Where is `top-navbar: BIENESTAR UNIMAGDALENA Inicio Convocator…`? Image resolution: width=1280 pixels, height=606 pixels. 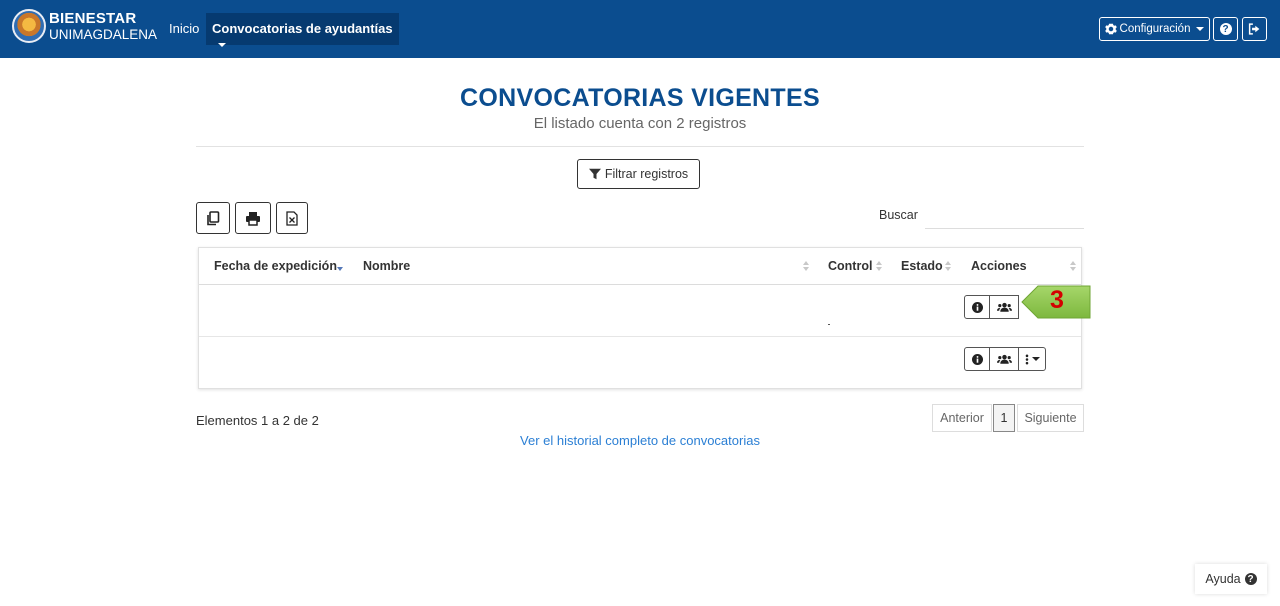 top-navbar: BIENESTAR UNIMAGDALENA Inicio Convocator… is located at coordinates (640, 29).